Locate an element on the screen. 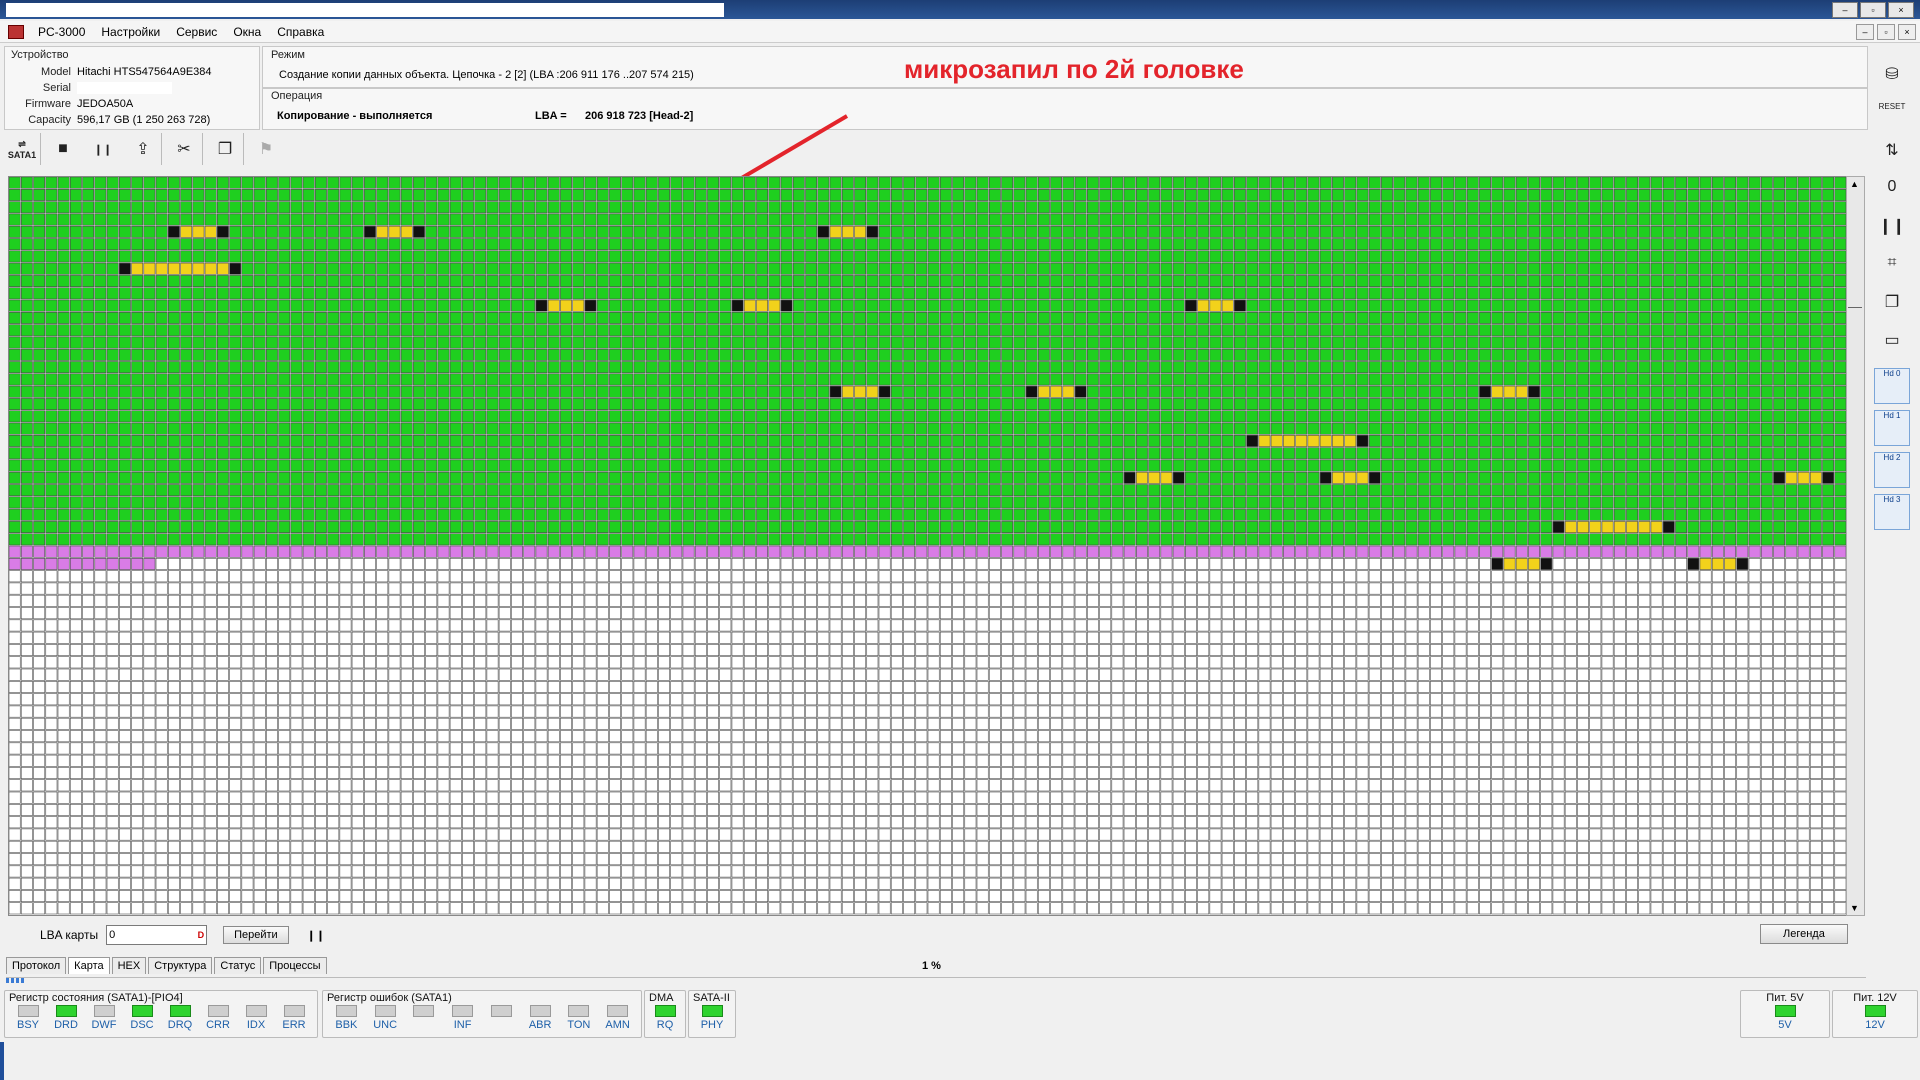 The height and width of the screenshot is (1080, 1920). led-rq: RQ is located at coordinates (665, 1018).